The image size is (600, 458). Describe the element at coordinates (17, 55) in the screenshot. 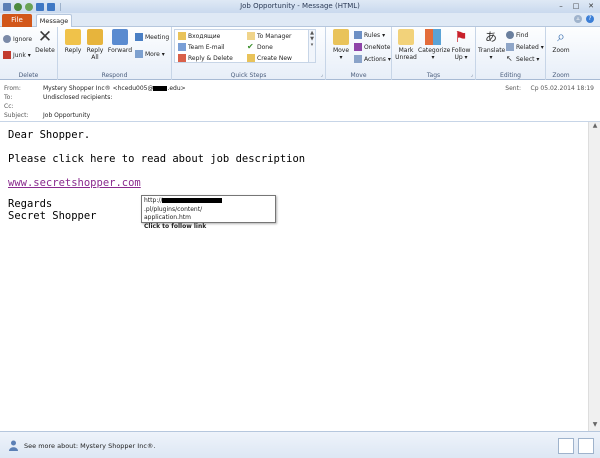

I see `junk-button: Junk ▾` at that location.